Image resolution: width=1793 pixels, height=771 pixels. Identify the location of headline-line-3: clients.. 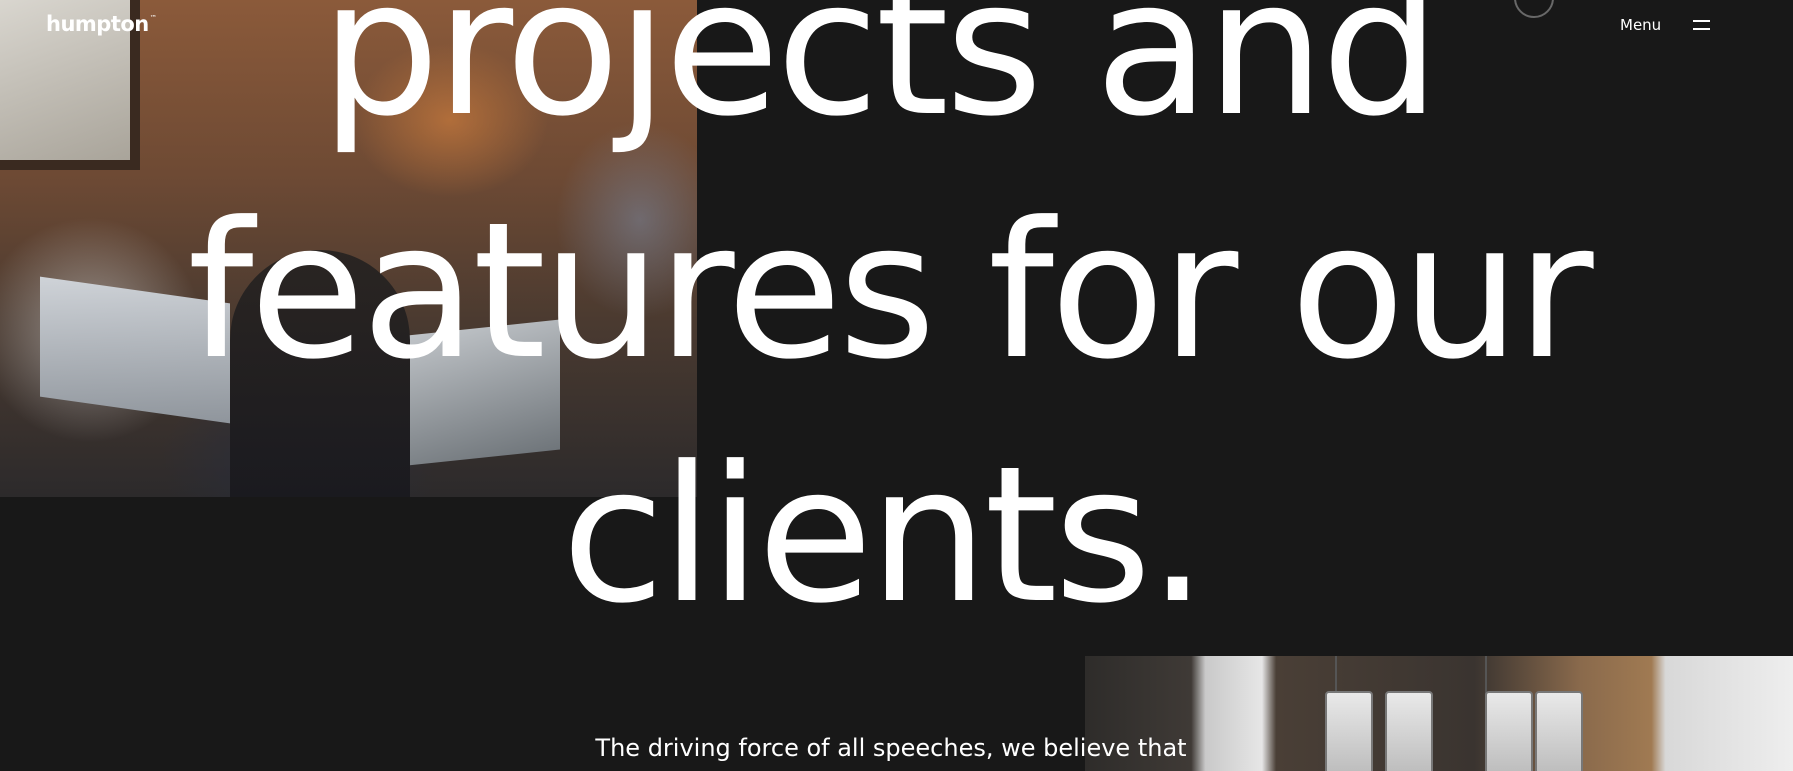
(884, 535).